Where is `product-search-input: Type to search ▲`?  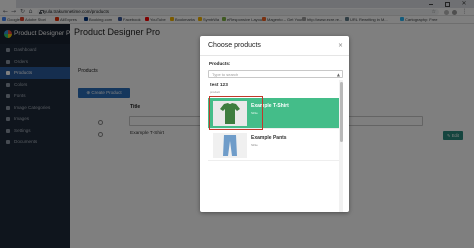 product-search-input: Type to search ▲ is located at coordinates (275, 74).